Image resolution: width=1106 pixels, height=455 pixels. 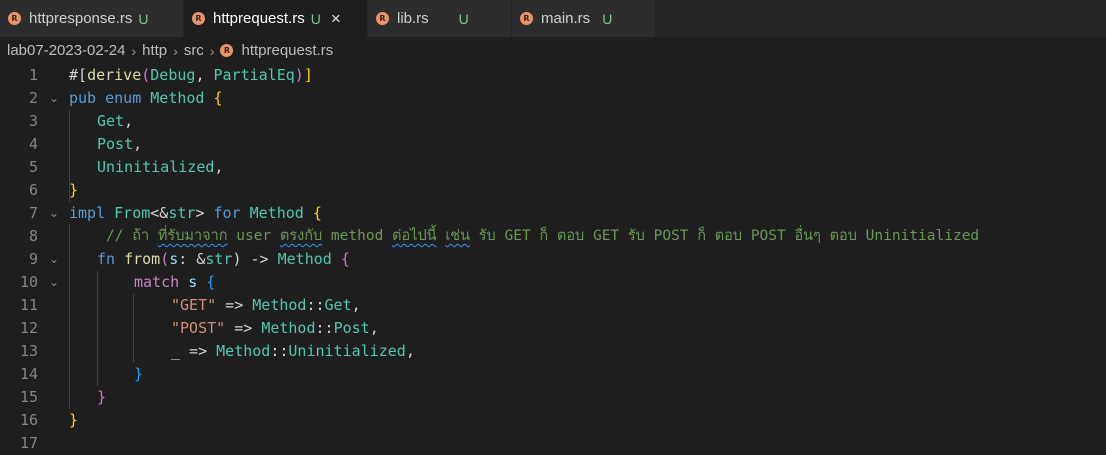 What do you see at coordinates (317, 213) in the screenshot?
I see `token: {` at bounding box center [317, 213].